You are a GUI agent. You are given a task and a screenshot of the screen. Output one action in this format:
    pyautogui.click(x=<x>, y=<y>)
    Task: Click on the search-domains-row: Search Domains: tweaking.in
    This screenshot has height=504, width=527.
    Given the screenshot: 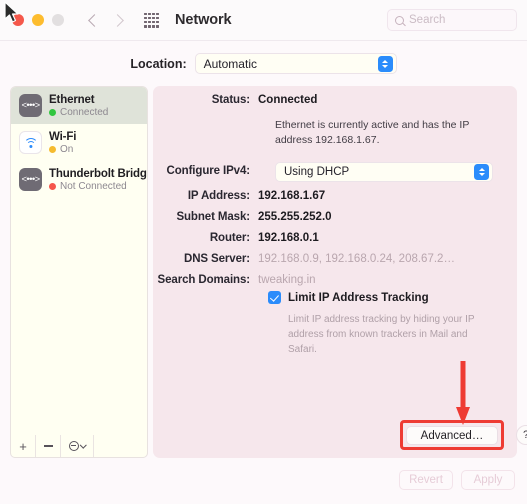 What is the action you would take?
    pyautogui.click(x=234, y=280)
    